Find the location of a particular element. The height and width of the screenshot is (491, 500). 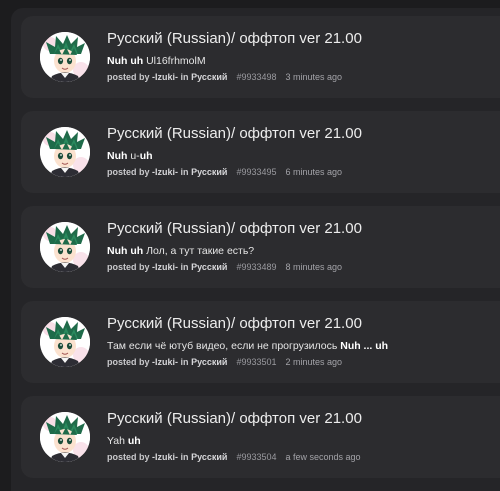

post-timestamp: 3 minutes ago is located at coordinates (314, 77).